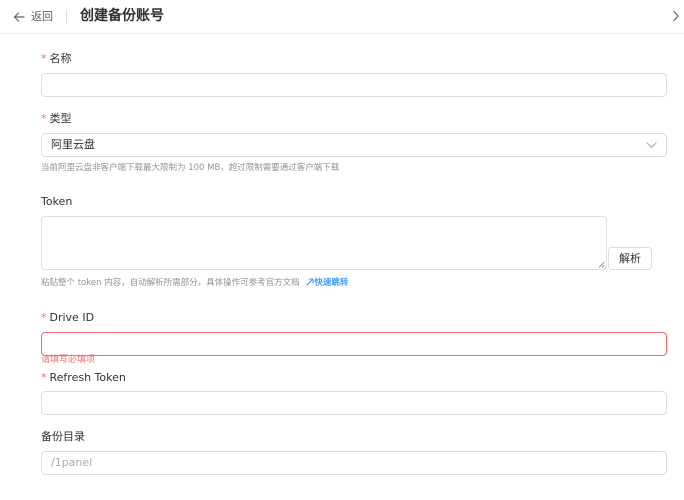 This screenshot has width=684, height=500. Describe the element at coordinates (68, 360) in the screenshot. I see `drive-id-error: 请填写必填项` at that location.